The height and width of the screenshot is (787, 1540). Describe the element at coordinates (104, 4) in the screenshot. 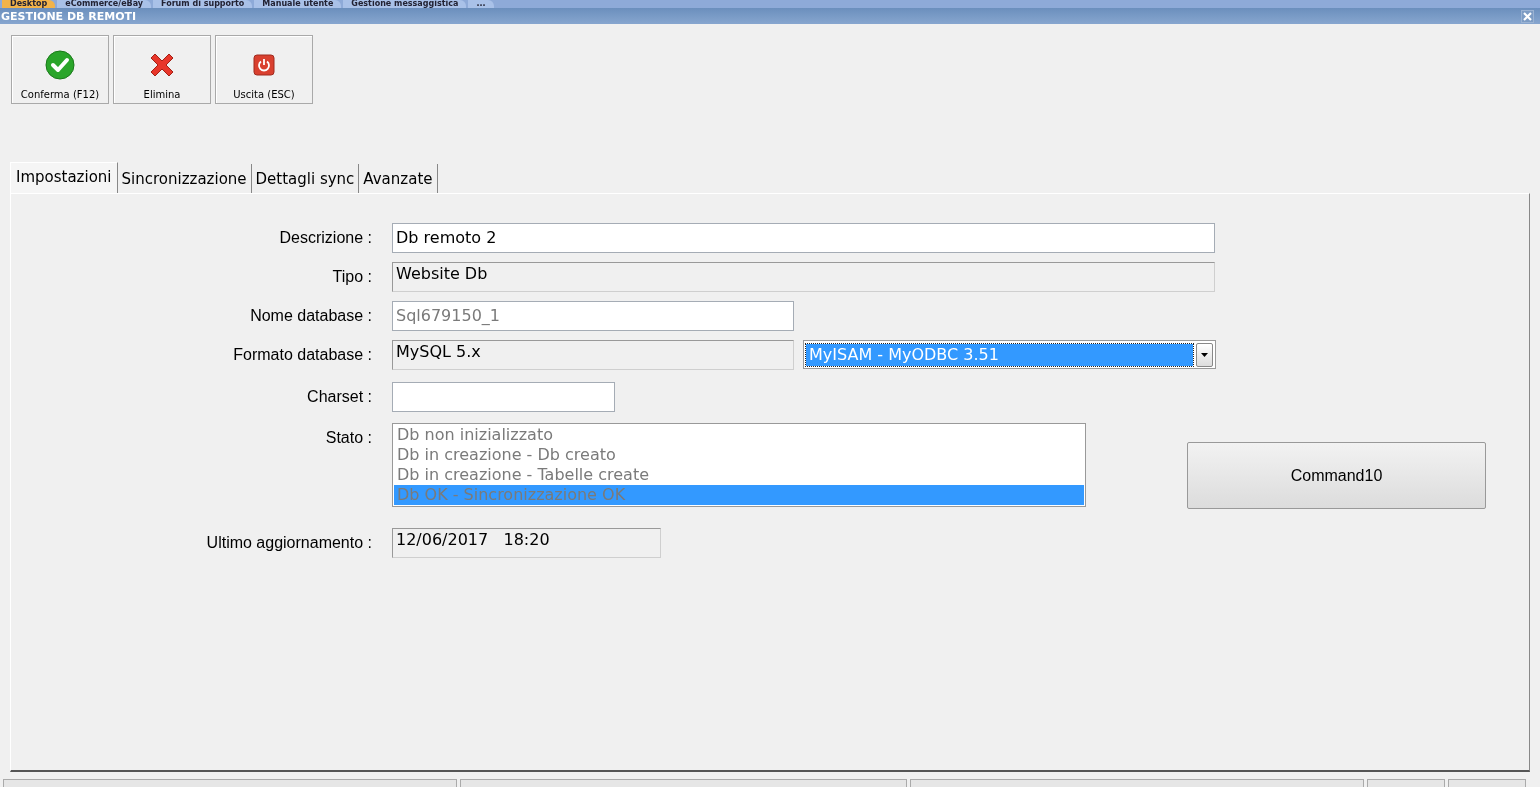

I see `tab: eCommerce/eBay` at that location.